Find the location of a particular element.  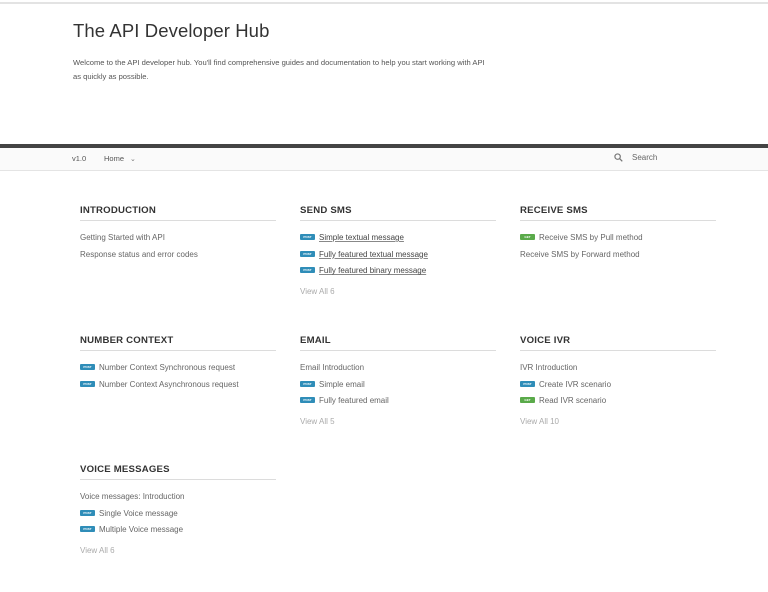

doc-link-label: Create IVR scenario is located at coordinates (575, 384).